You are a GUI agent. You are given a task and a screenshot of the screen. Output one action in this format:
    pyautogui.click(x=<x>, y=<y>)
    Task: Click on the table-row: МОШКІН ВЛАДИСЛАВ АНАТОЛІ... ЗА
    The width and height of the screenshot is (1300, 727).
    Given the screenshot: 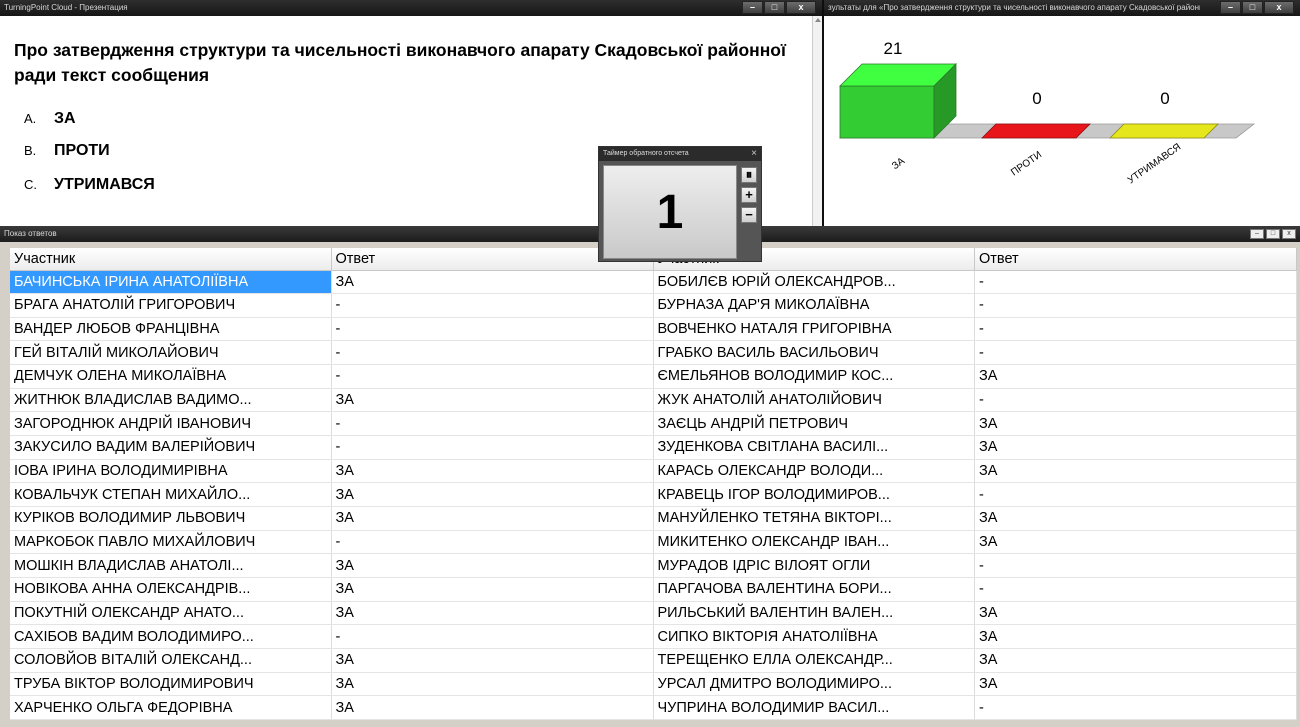 What is the action you would take?
    pyautogui.click(x=332, y=566)
    